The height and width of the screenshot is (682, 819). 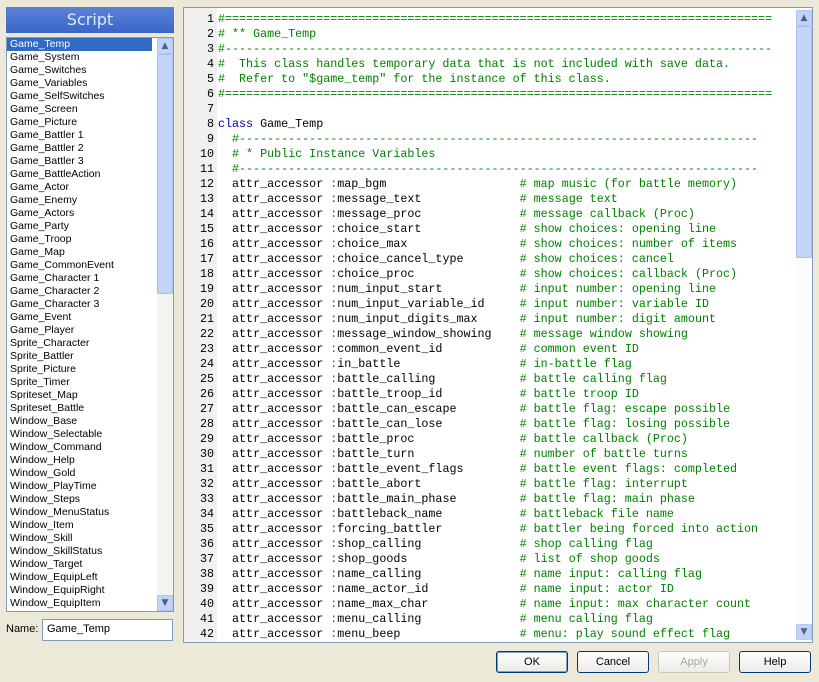 I want to click on script-list-item: Window_Selectable, so click(x=79, y=434).